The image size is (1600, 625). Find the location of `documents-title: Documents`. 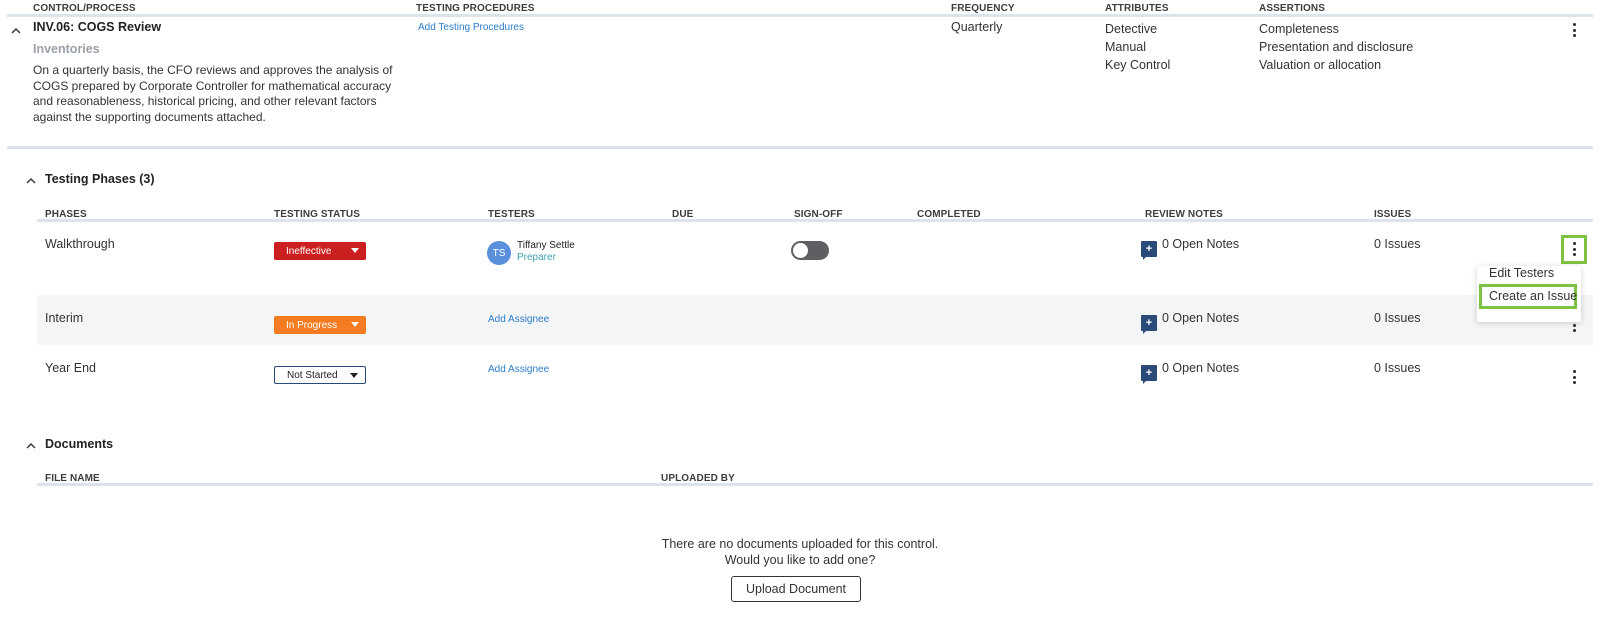

documents-title: Documents is located at coordinates (79, 444).